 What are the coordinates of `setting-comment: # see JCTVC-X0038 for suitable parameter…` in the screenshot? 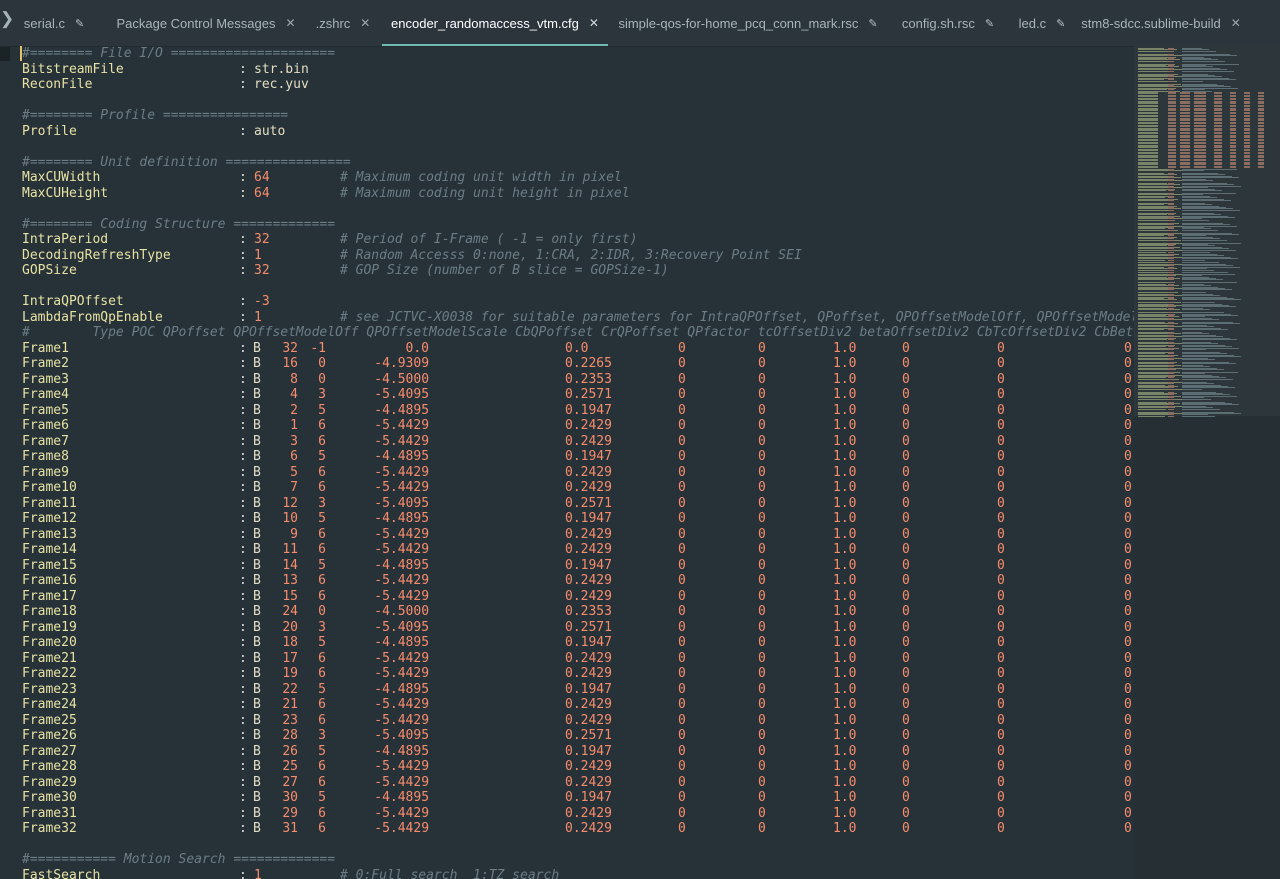 It's located at (737, 317).